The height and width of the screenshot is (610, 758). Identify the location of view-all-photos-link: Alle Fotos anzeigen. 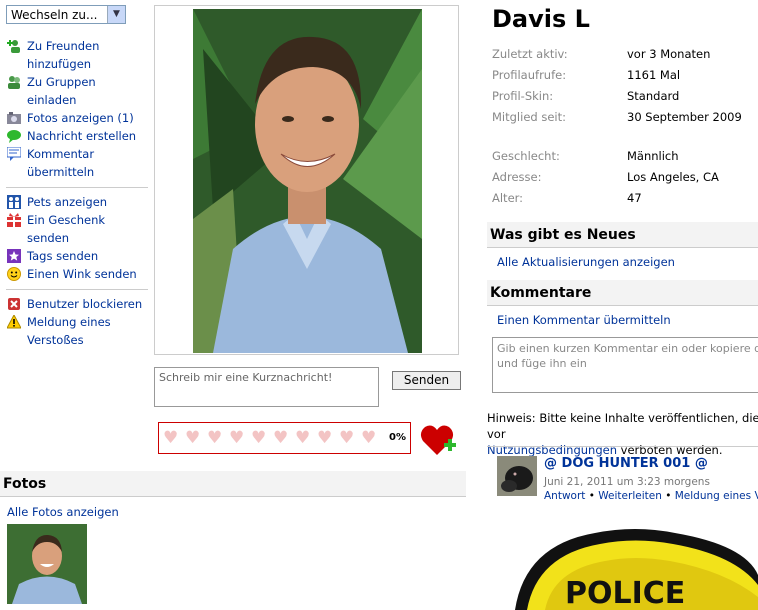
(63, 512).